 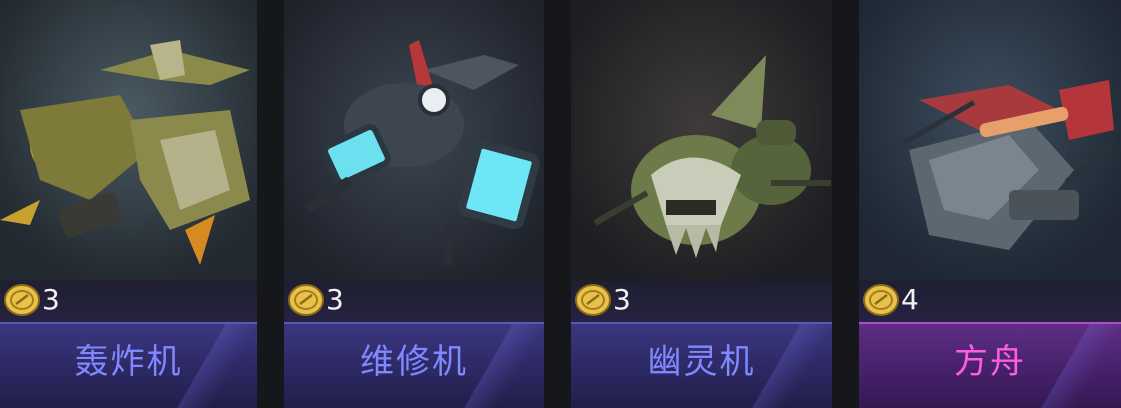 What do you see at coordinates (910, 299) in the screenshot?
I see `cost-value: 4` at bounding box center [910, 299].